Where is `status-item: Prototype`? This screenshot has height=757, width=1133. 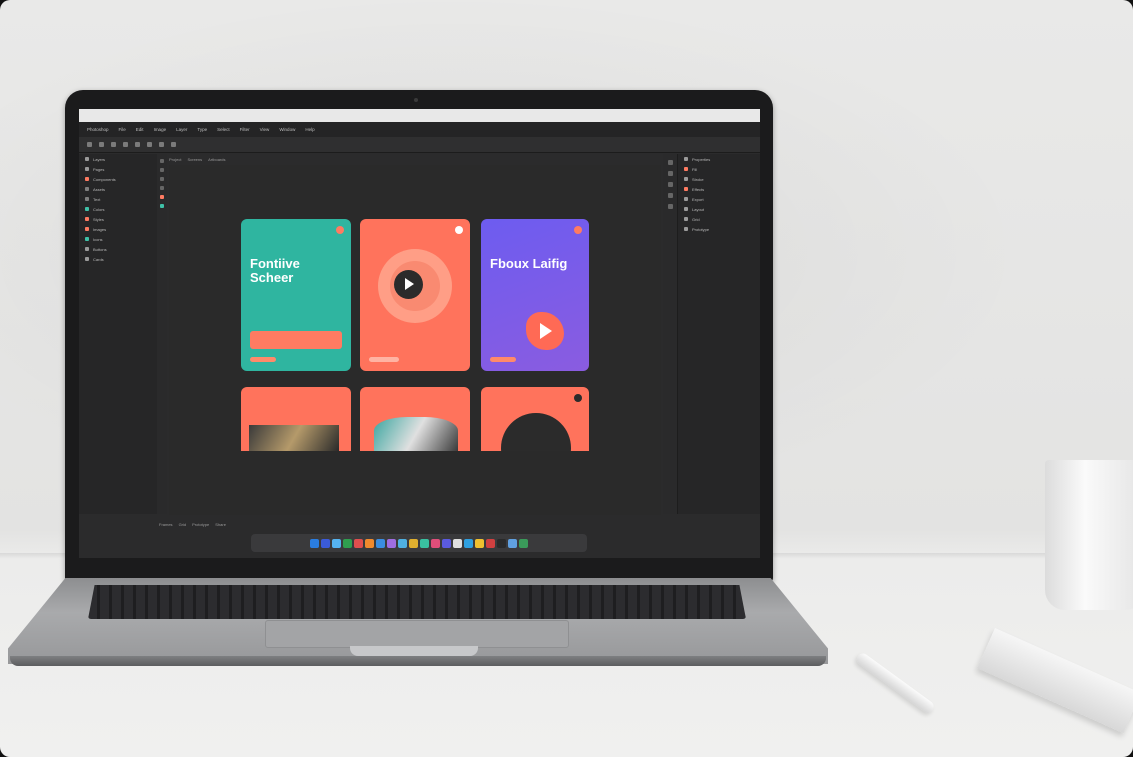
status-item: Prototype is located at coordinates (200, 524).